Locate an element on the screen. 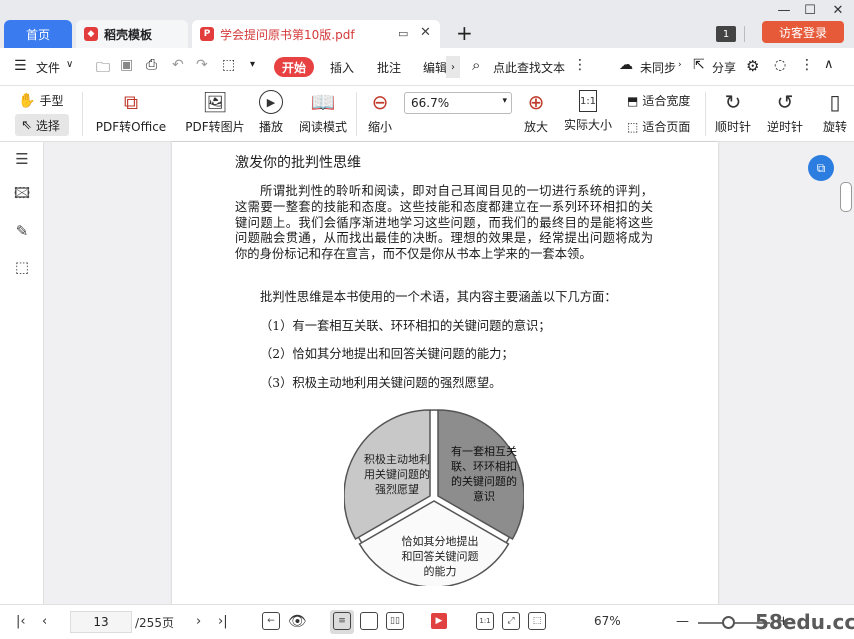 The width and height of the screenshot is (854, 639). save-icon: ▣ is located at coordinates (126, 65).